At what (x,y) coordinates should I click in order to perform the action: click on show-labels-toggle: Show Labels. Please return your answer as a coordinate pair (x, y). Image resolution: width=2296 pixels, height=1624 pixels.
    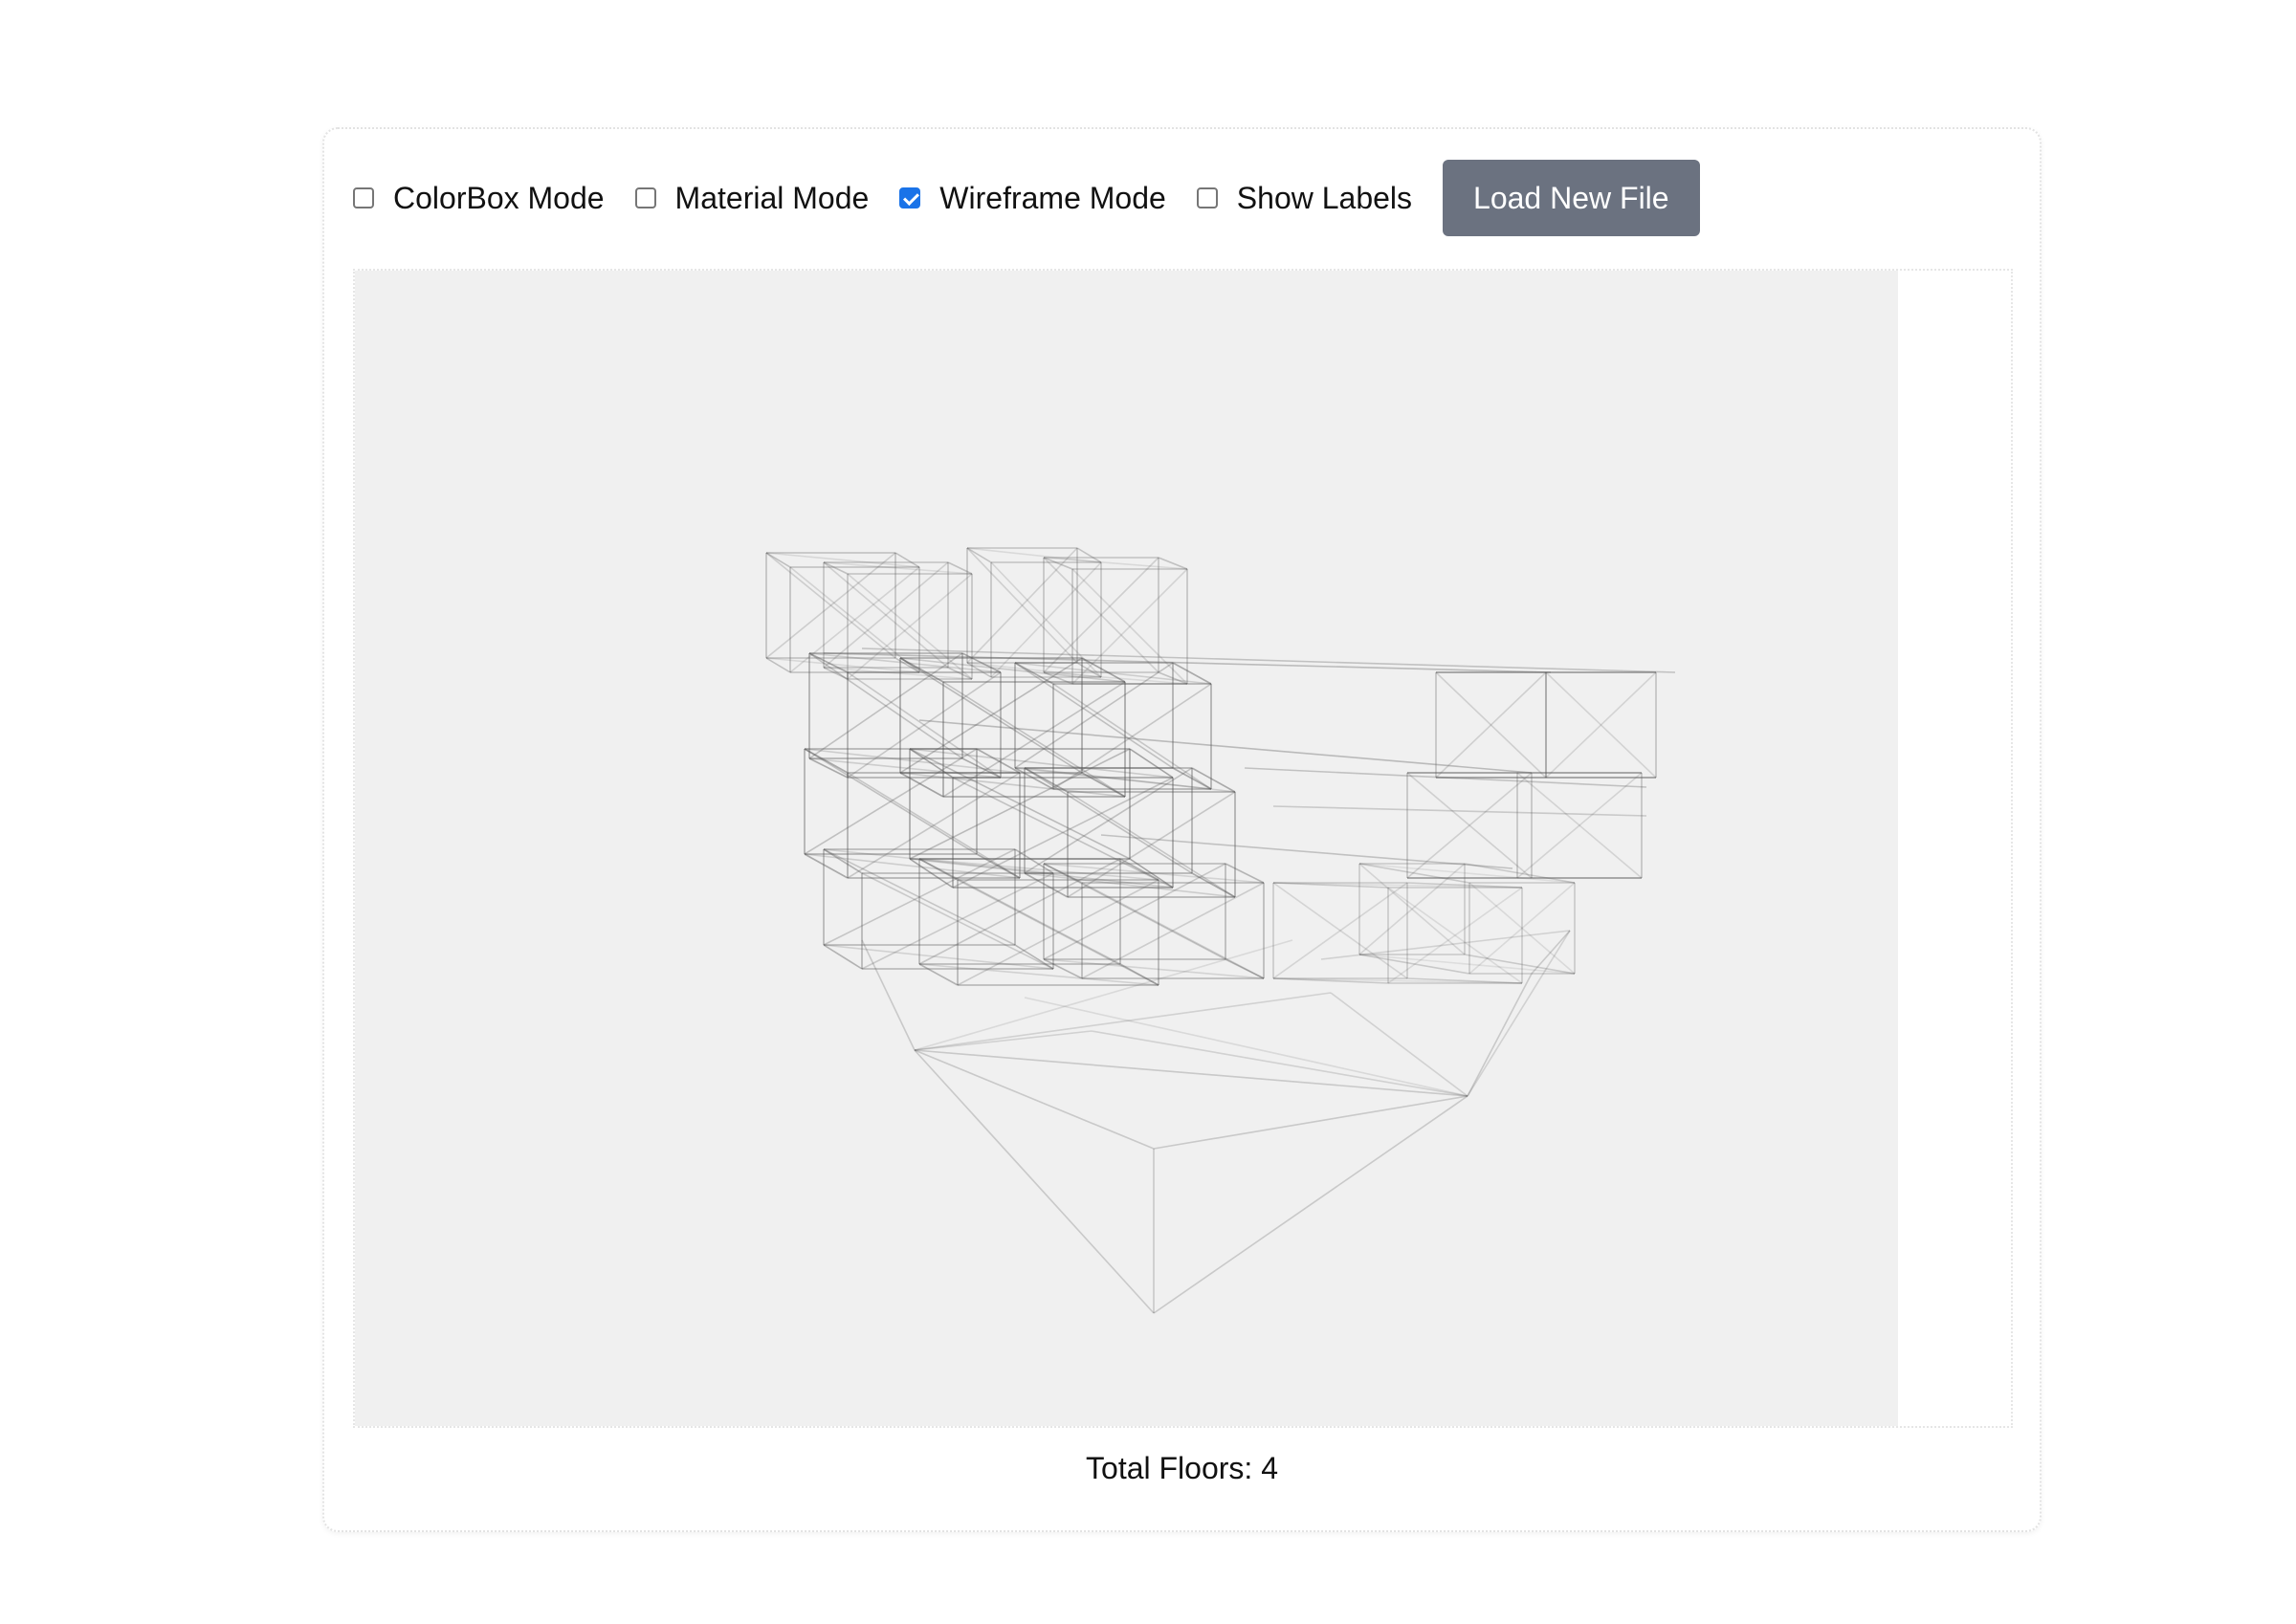
    Looking at the image, I should click on (1304, 198).